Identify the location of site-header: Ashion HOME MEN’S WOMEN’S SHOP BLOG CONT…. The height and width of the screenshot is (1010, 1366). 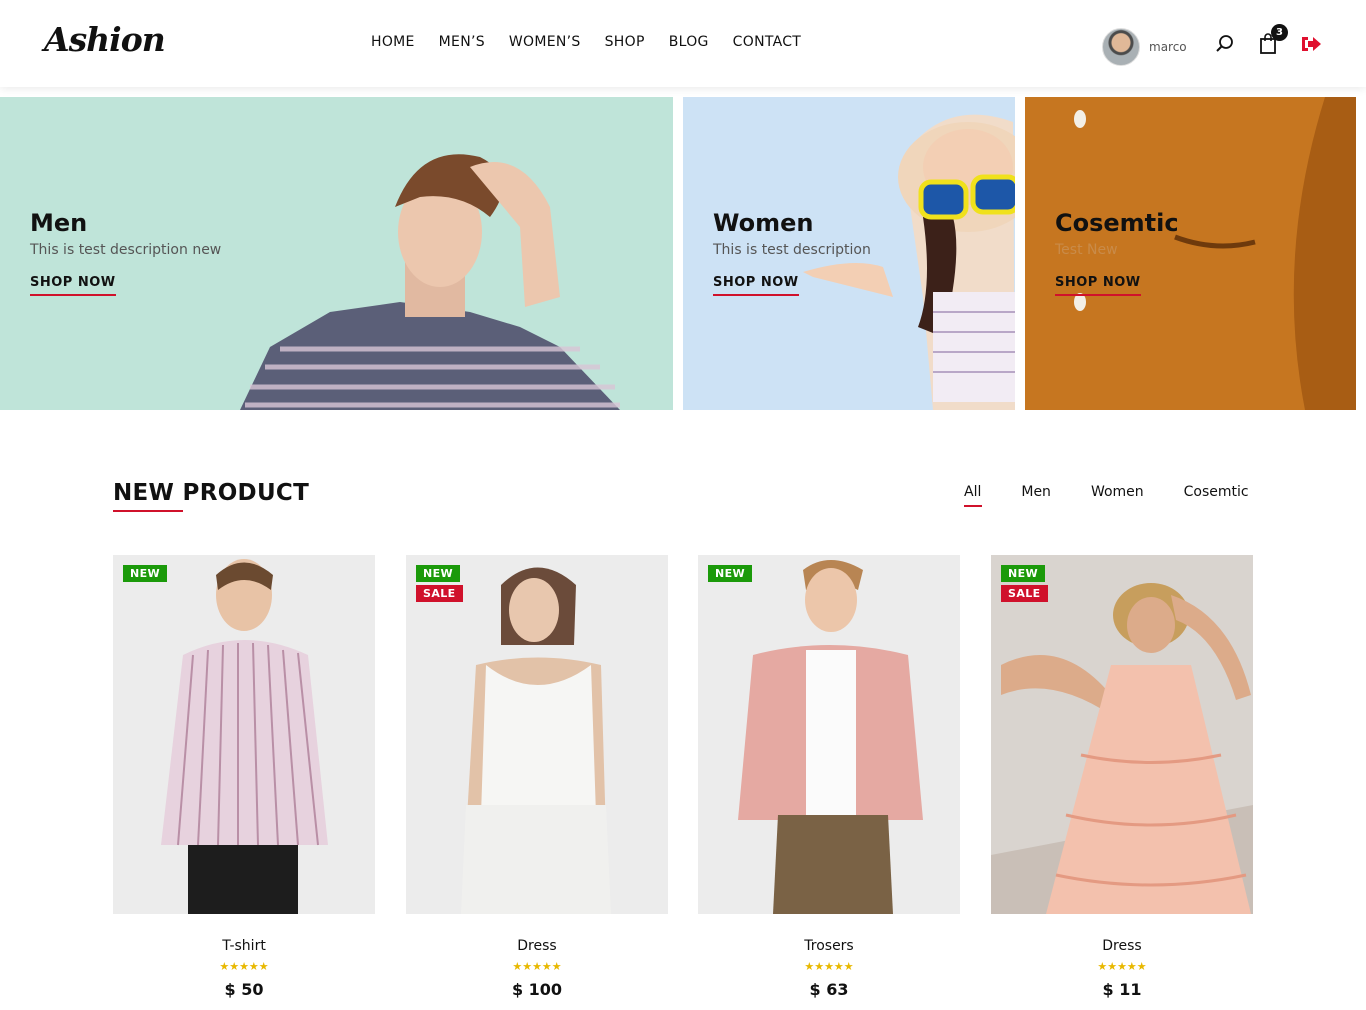
(683, 43).